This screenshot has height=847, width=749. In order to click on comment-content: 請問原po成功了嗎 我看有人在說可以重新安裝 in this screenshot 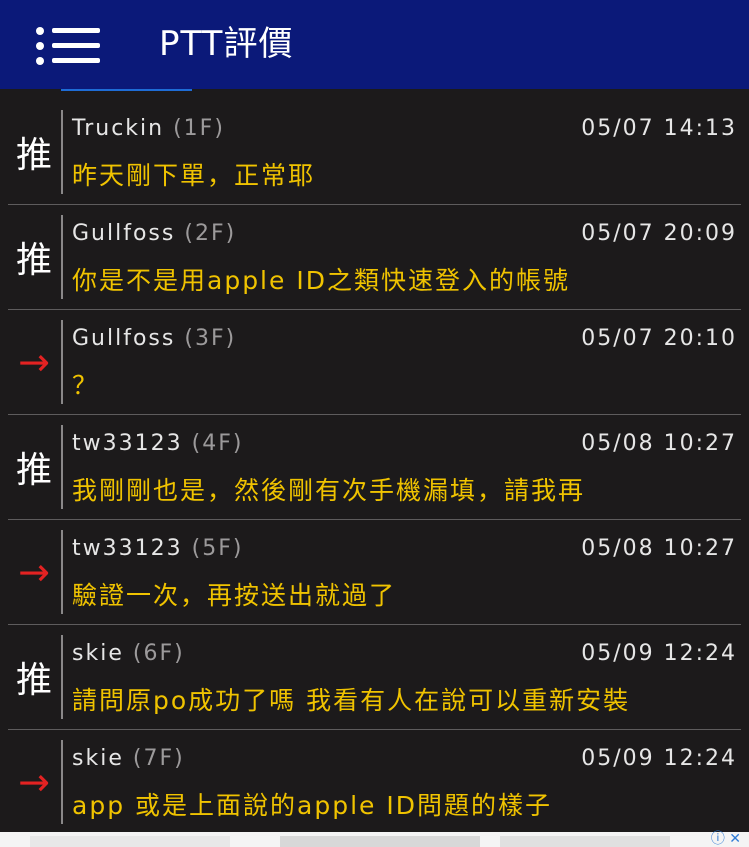, I will do `click(351, 700)`.